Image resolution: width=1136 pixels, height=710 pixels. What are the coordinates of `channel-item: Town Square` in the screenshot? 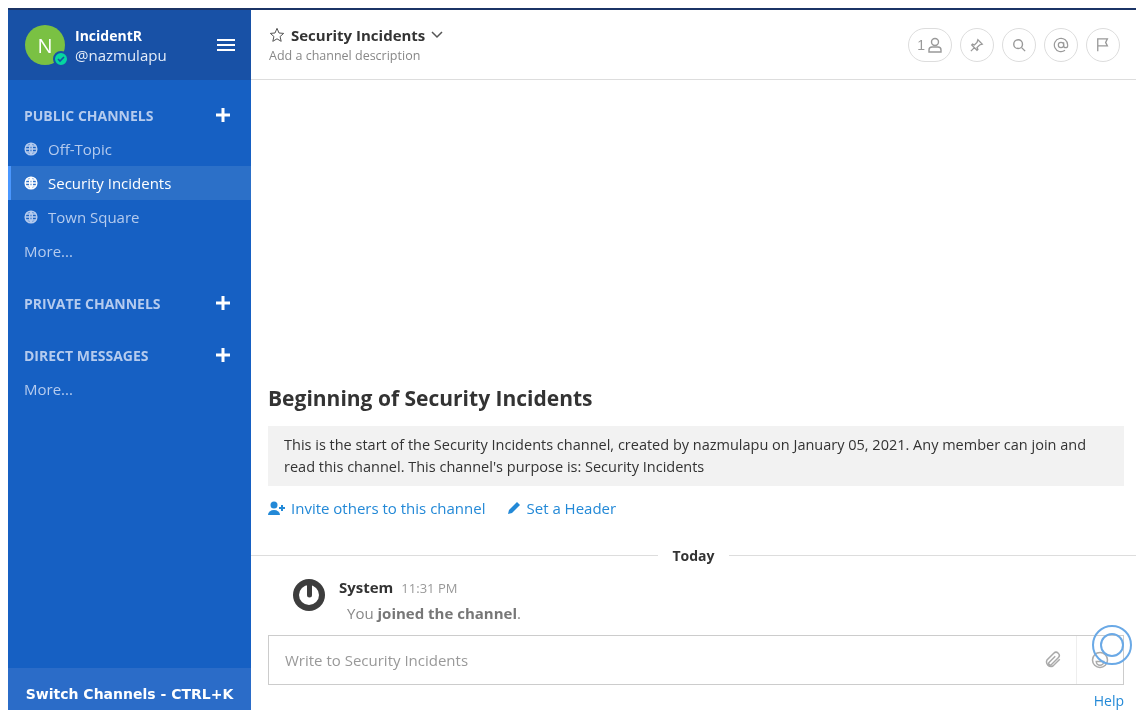 It's located at (129, 217).